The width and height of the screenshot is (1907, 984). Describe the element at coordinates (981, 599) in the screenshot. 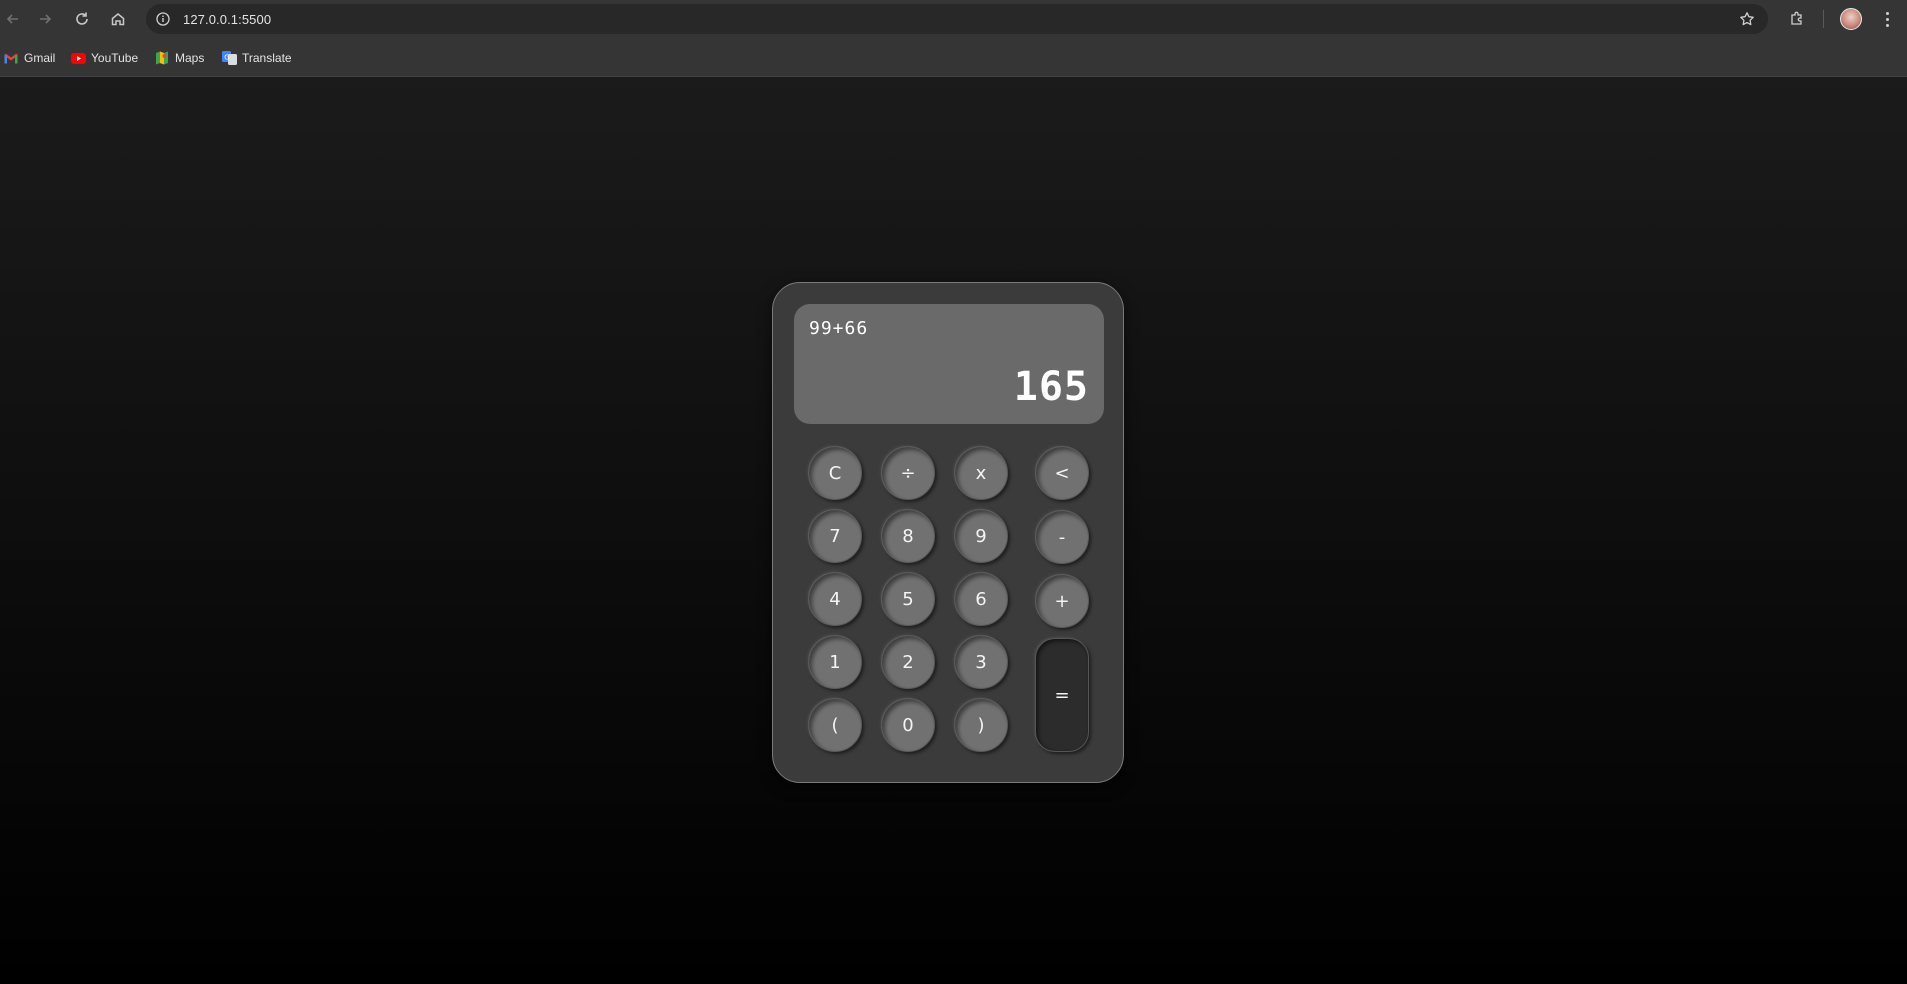

I see `digit-6-button: 6` at that location.